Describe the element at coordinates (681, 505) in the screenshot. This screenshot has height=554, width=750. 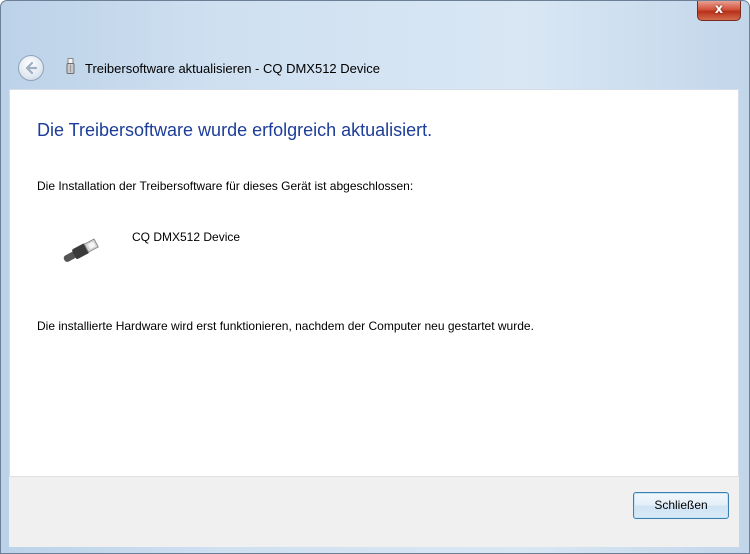
I see `close-button: Schließen` at that location.